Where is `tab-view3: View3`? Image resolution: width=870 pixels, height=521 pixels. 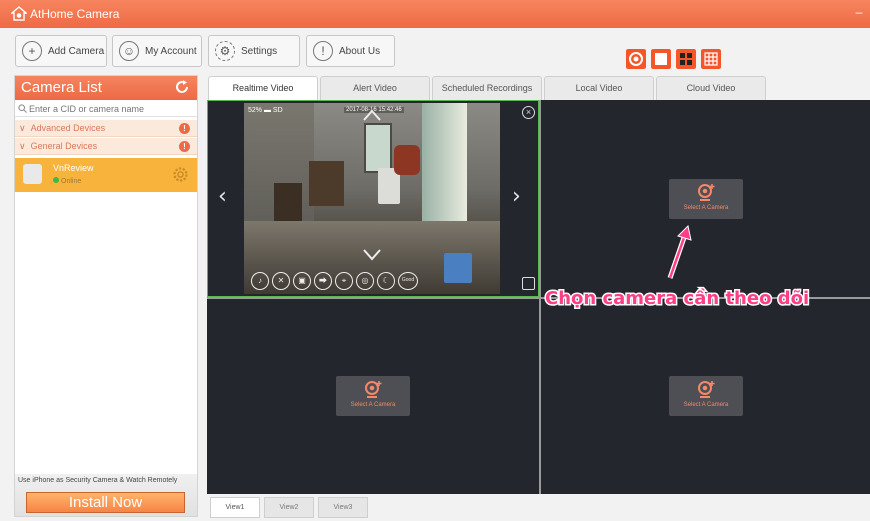
tab-view3: View3 is located at coordinates (343, 507).